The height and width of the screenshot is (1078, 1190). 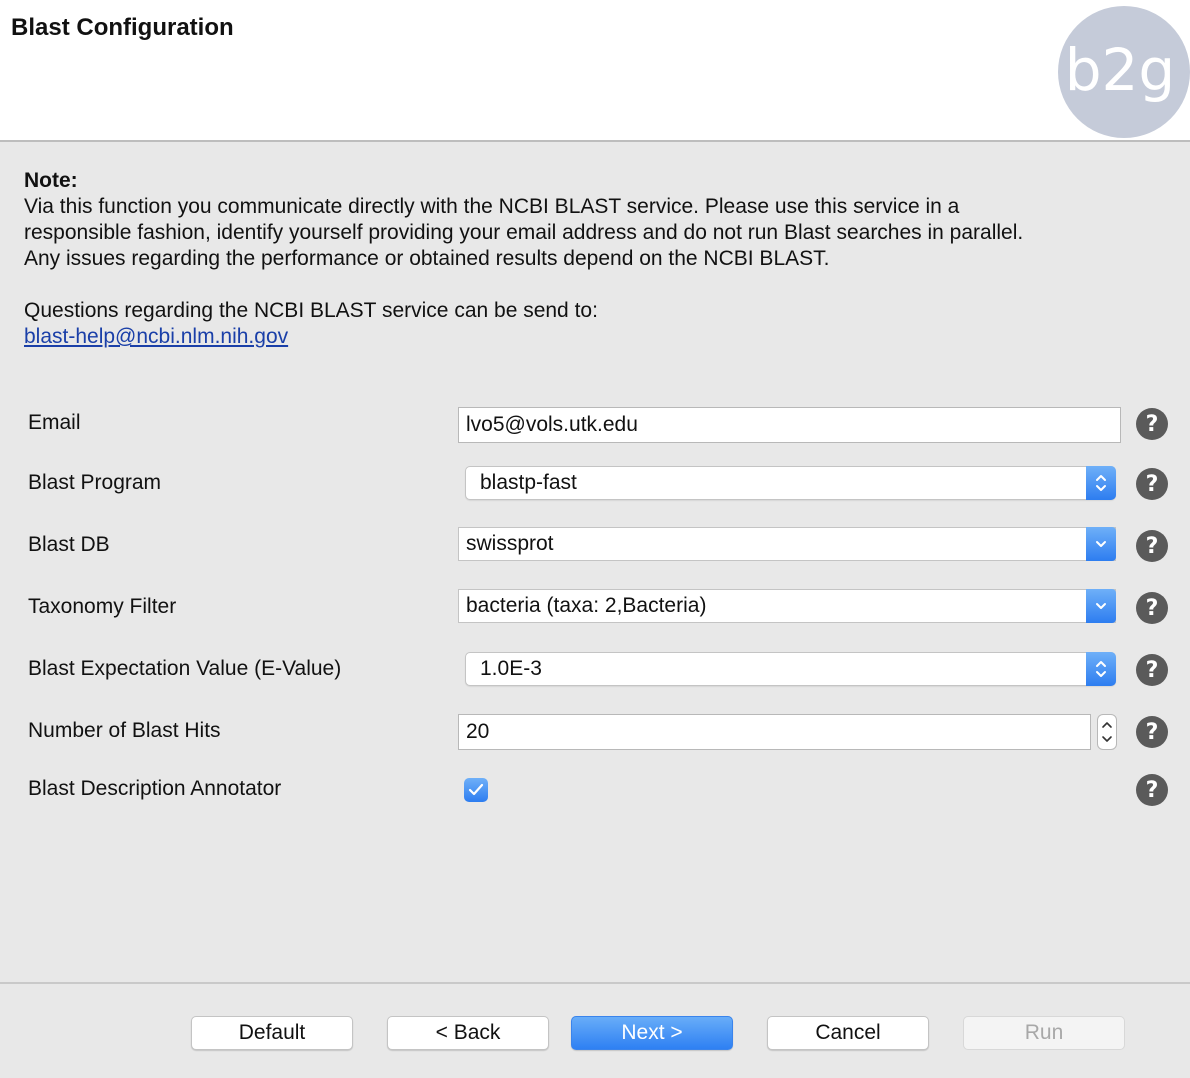 I want to click on evalue-label: Blast Expectation Value (E-Value), so click(x=185, y=668).